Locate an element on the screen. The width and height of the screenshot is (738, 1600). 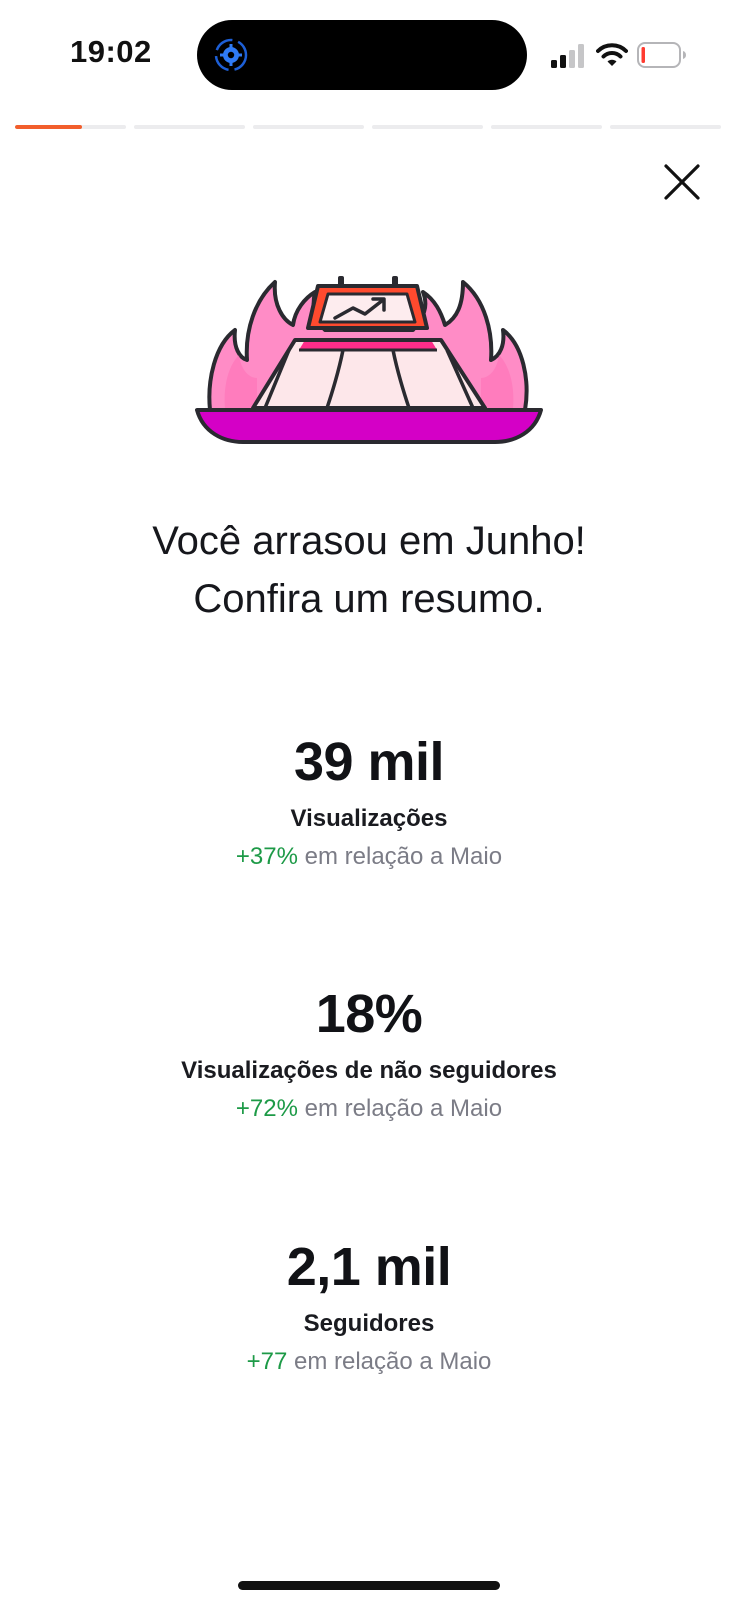
sync-gear-icon is located at coordinates (231, 55).